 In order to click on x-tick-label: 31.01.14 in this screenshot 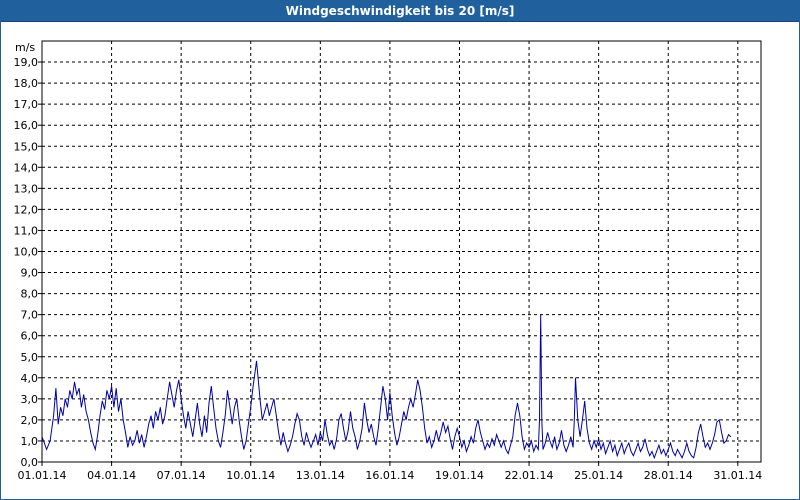, I will do `click(737, 475)`.